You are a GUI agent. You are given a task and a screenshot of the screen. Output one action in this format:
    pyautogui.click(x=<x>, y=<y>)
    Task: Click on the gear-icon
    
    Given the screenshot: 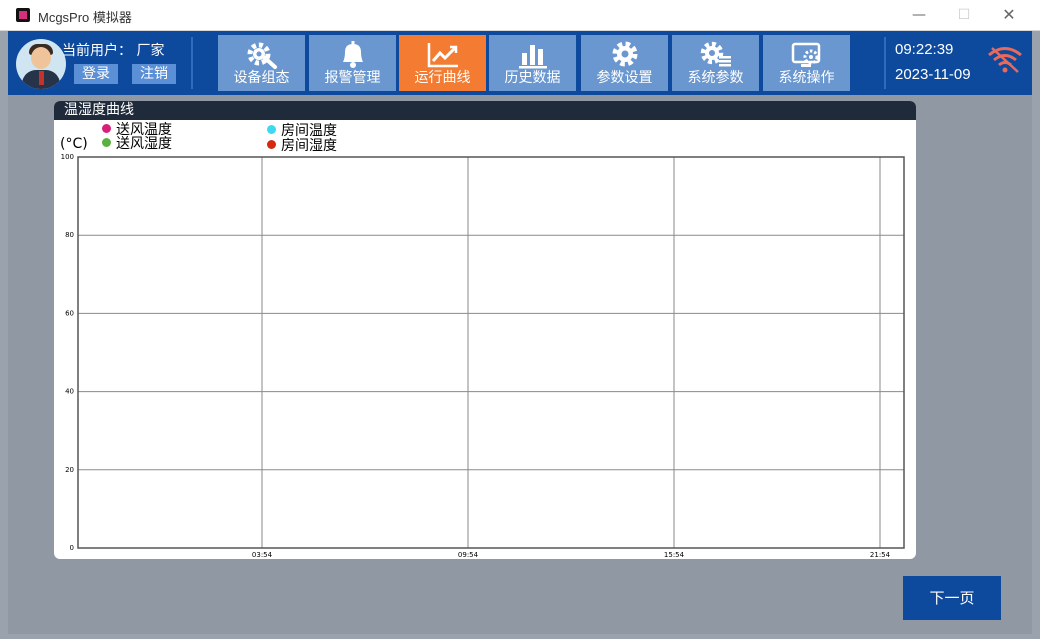 What is the action you would take?
    pyautogui.click(x=625, y=54)
    